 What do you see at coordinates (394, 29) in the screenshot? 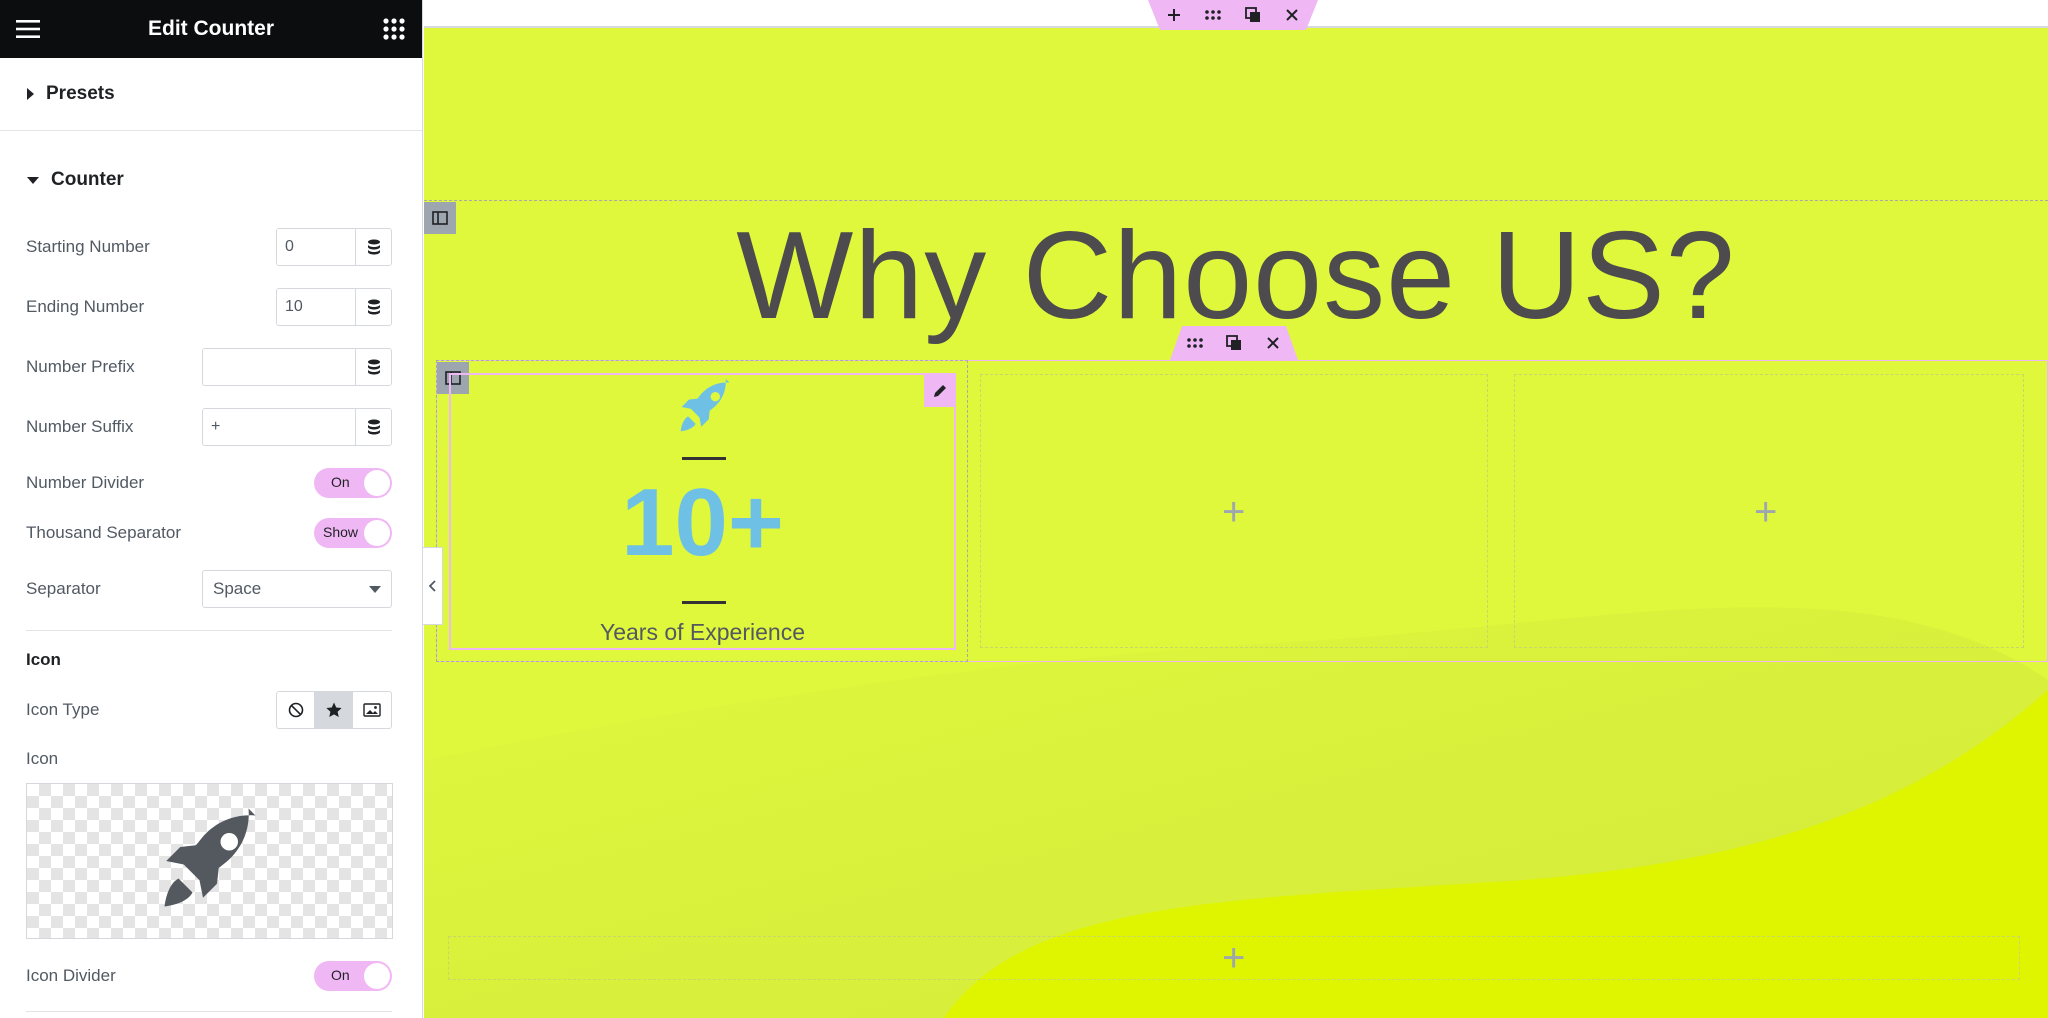
I see `widgets-grid-icon` at bounding box center [394, 29].